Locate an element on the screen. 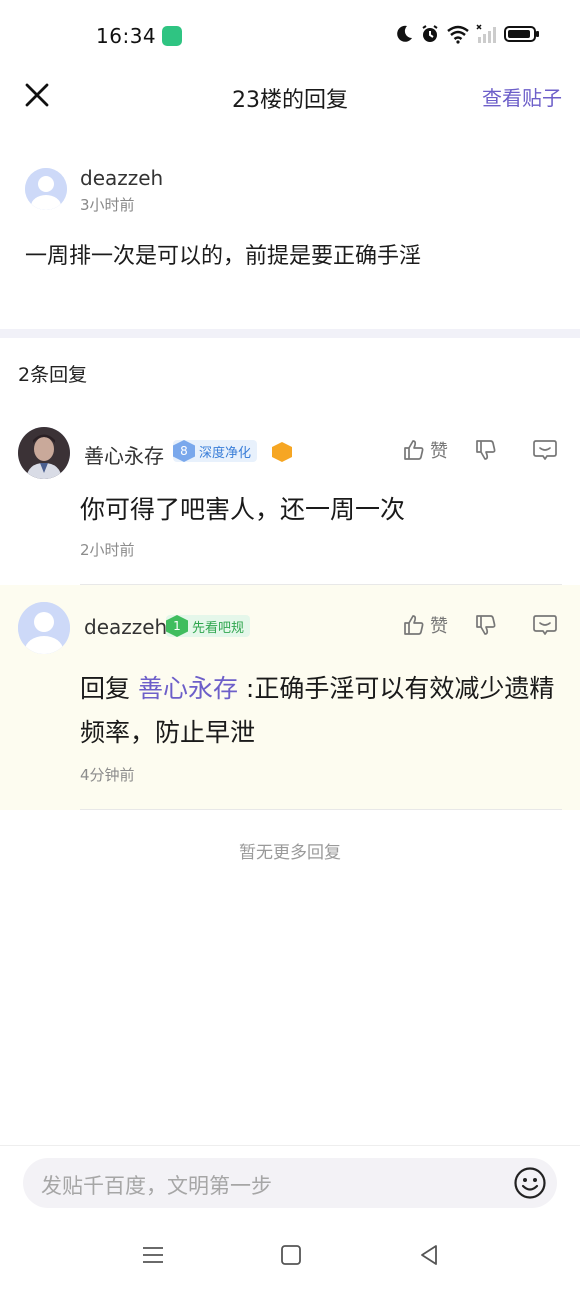  no-more-replies: 暂无更多回复 is located at coordinates (290, 853).